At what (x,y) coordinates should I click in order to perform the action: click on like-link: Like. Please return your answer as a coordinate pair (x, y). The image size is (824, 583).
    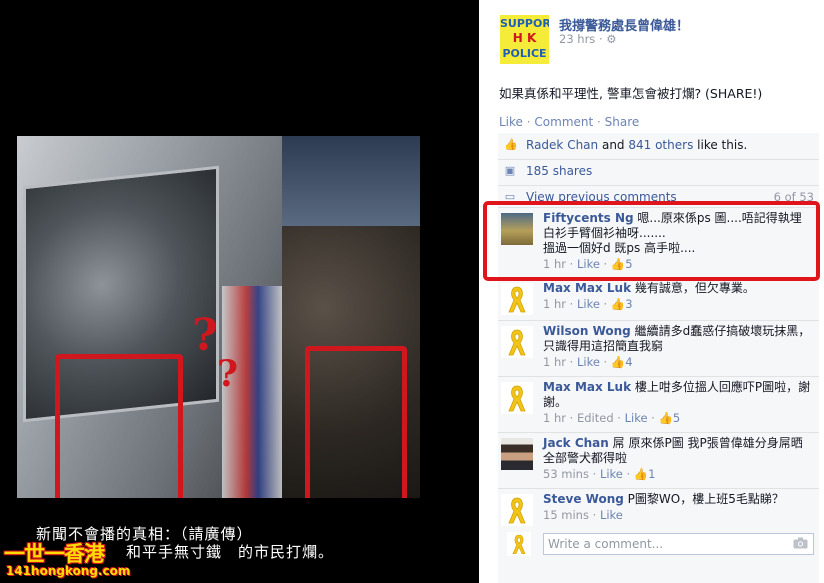
    Looking at the image, I should click on (511, 122).